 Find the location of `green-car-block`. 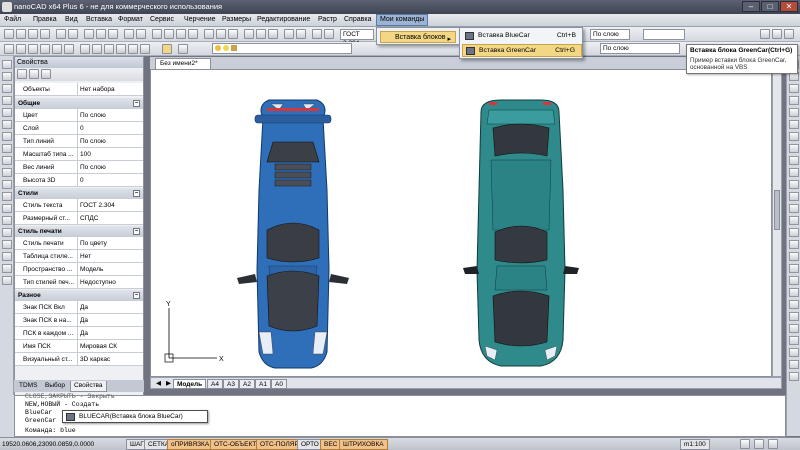

green-car-block is located at coordinates (521, 233).